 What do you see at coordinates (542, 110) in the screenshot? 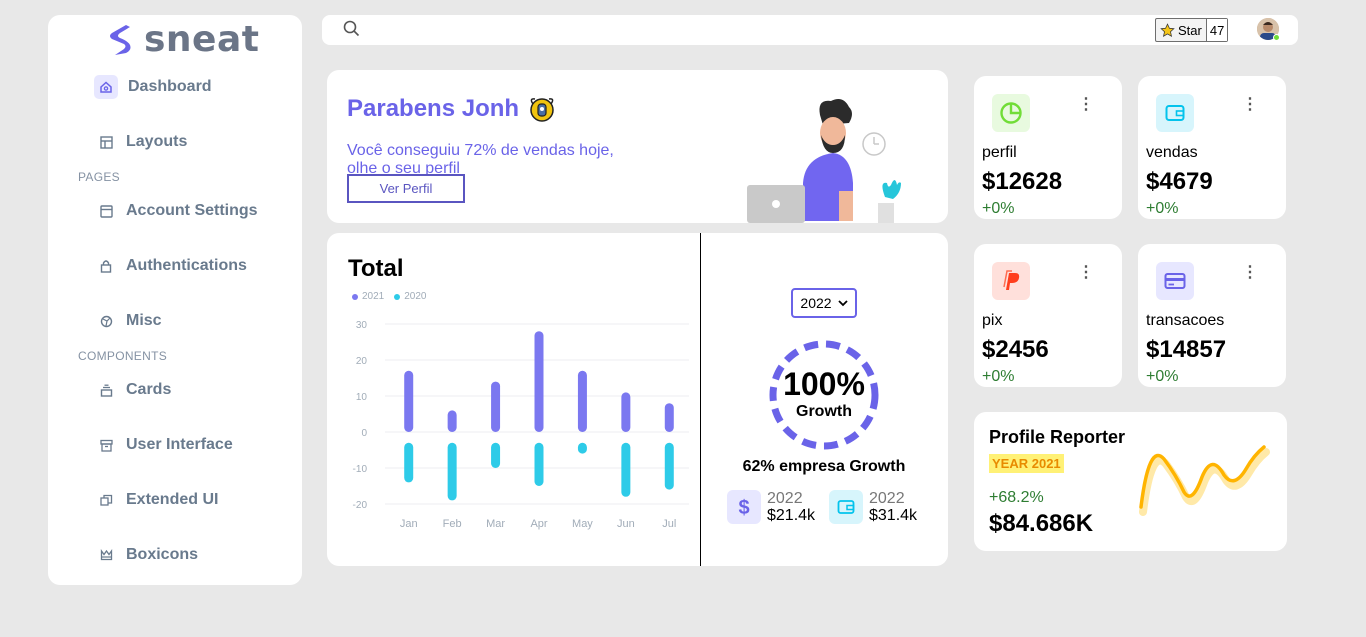
I see `trophy-icon` at bounding box center [542, 110].